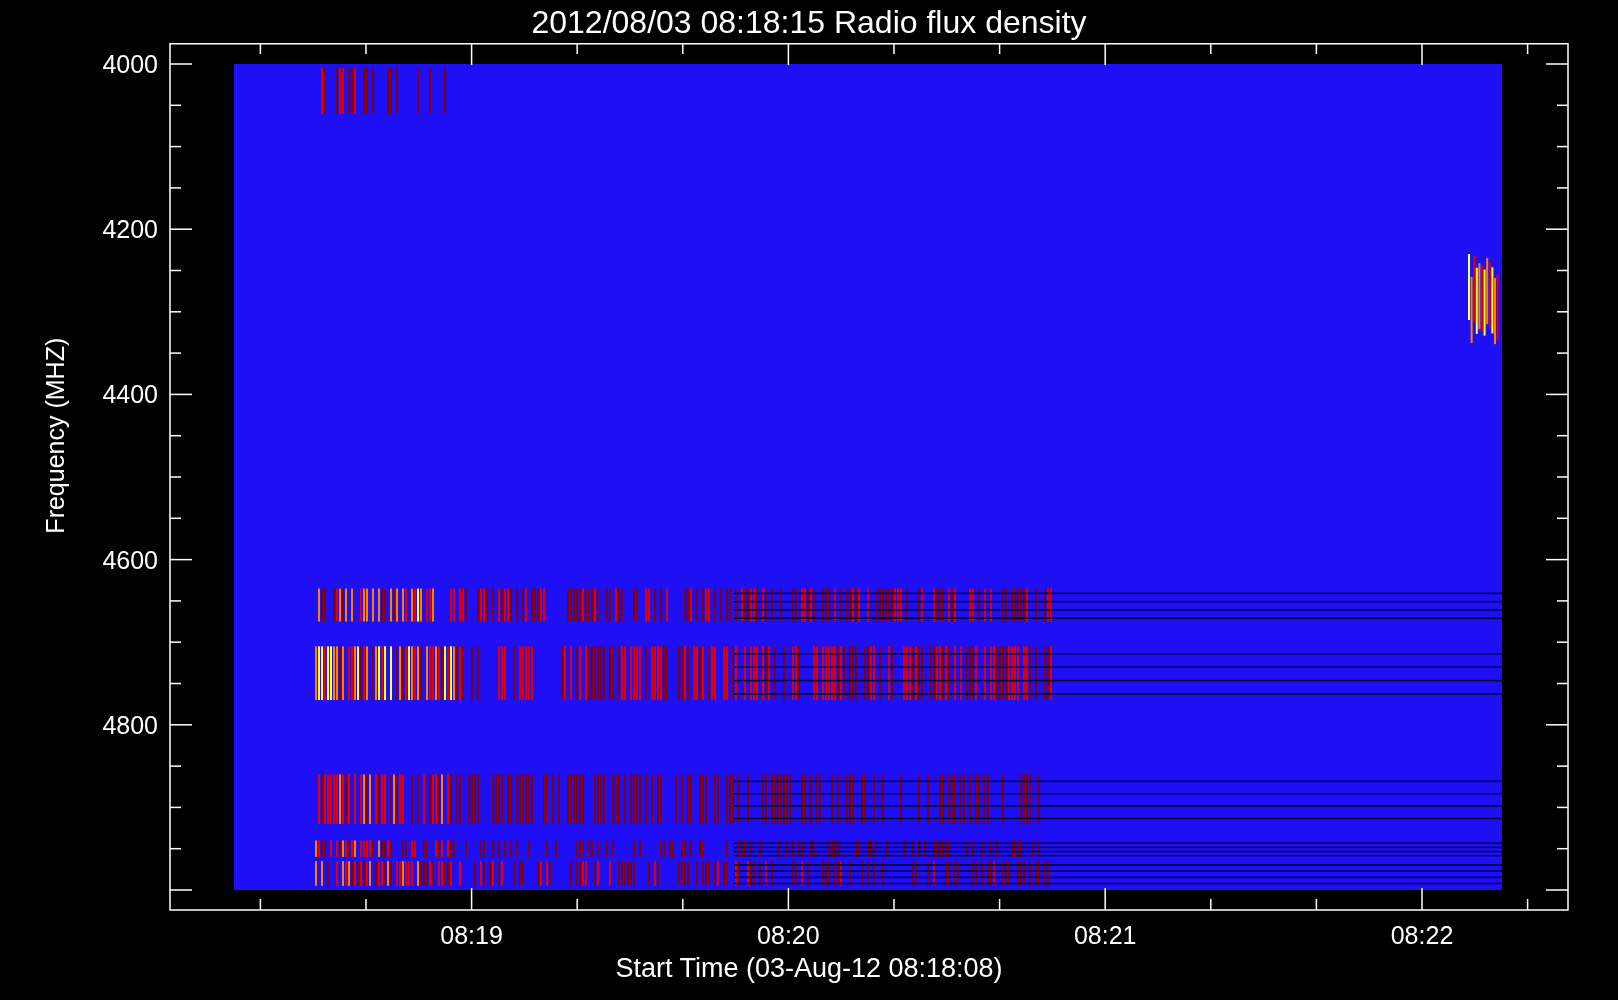 The image size is (1618, 1000). Describe the element at coordinates (809, 21) in the screenshot. I see `plot-title: 2012/08/03 08:18:15 Radio flux density` at that location.